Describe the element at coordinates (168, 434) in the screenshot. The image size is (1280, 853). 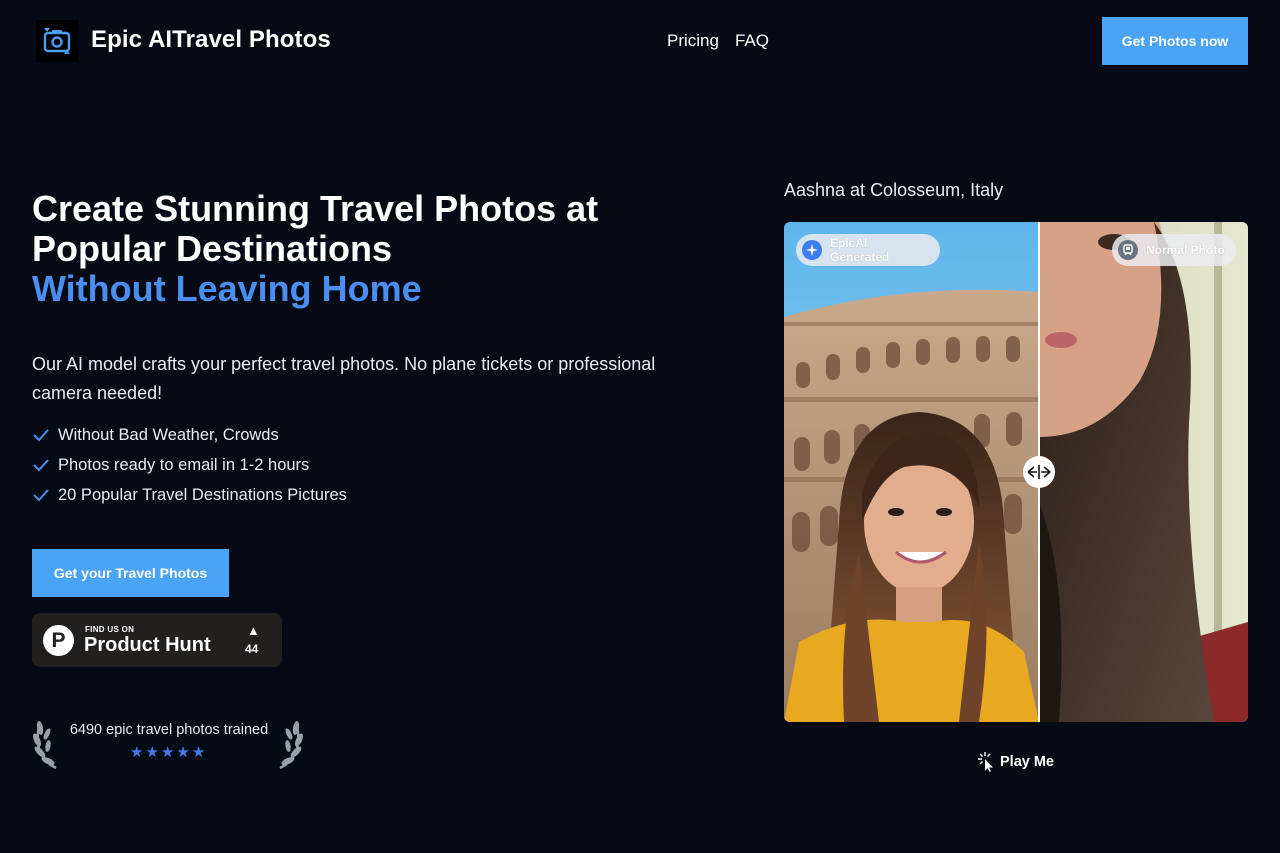
I see `feature-text: Without Bad Weather, Crowds` at that location.